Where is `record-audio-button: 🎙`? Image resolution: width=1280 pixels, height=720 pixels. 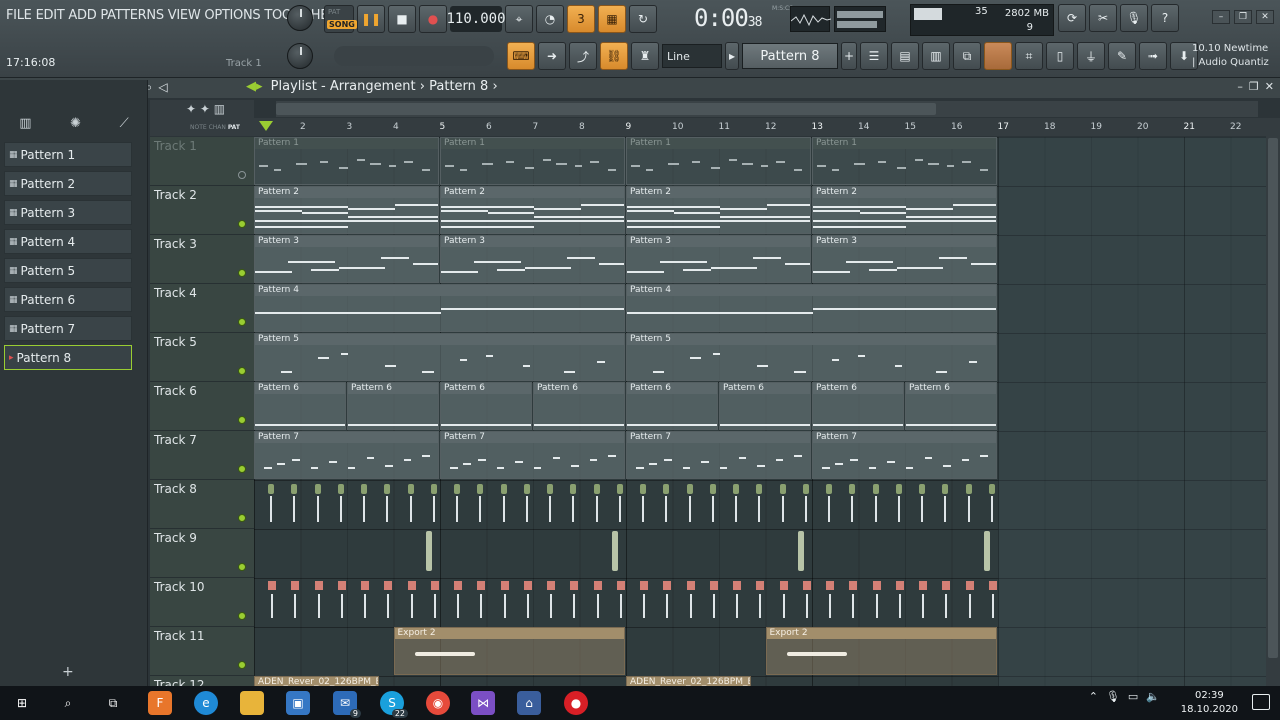 record-audio-button: 🎙 is located at coordinates (1134, 18).